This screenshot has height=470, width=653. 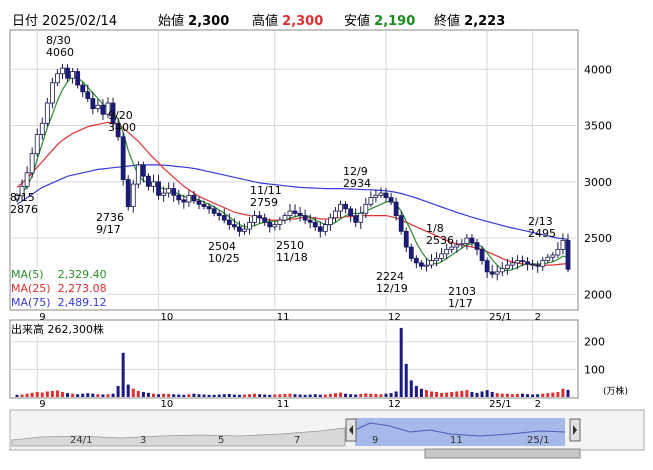 I want to click on navigator-scrollbar-thumb, so click(x=502, y=453).